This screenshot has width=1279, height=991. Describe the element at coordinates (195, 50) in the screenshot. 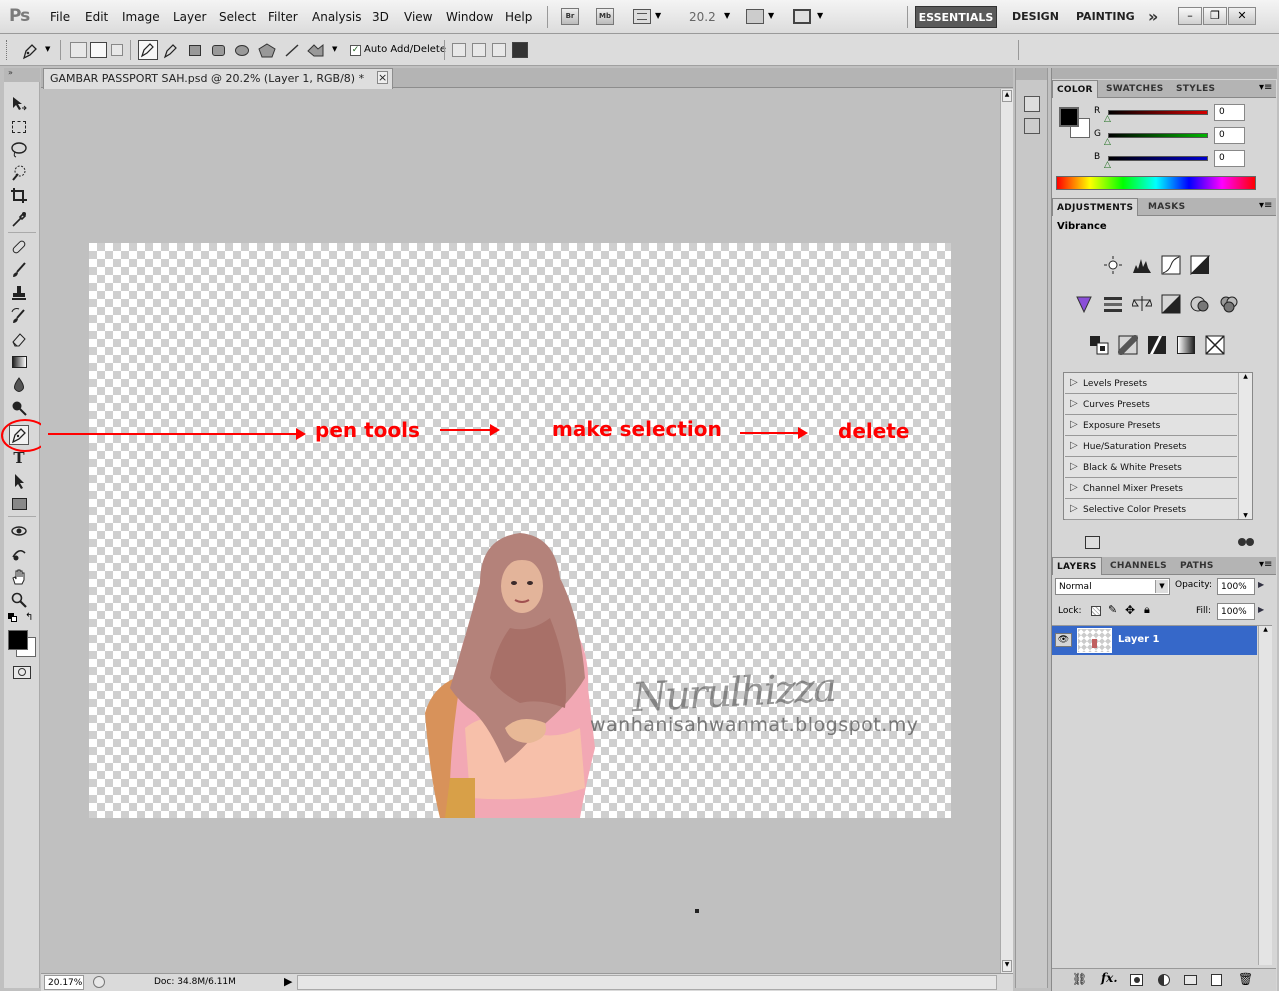

I see `rectangle-tool-icon` at that location.